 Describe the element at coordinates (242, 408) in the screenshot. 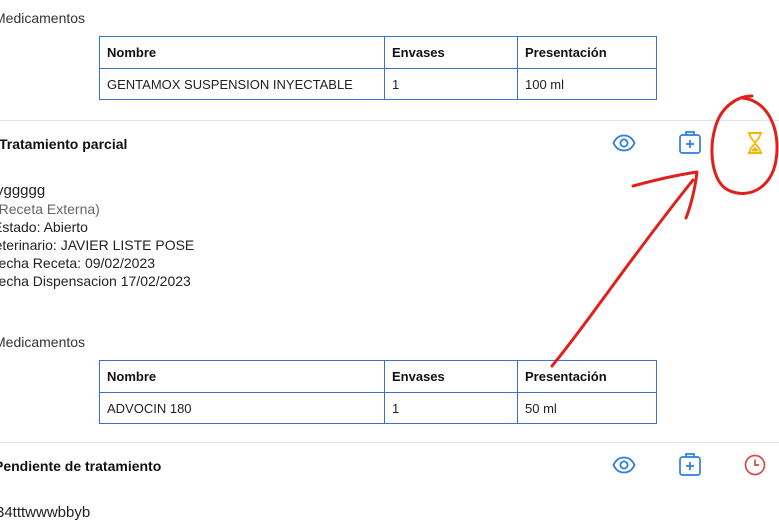

I see `cell-nombre: ADVOCIN 180` at that location.